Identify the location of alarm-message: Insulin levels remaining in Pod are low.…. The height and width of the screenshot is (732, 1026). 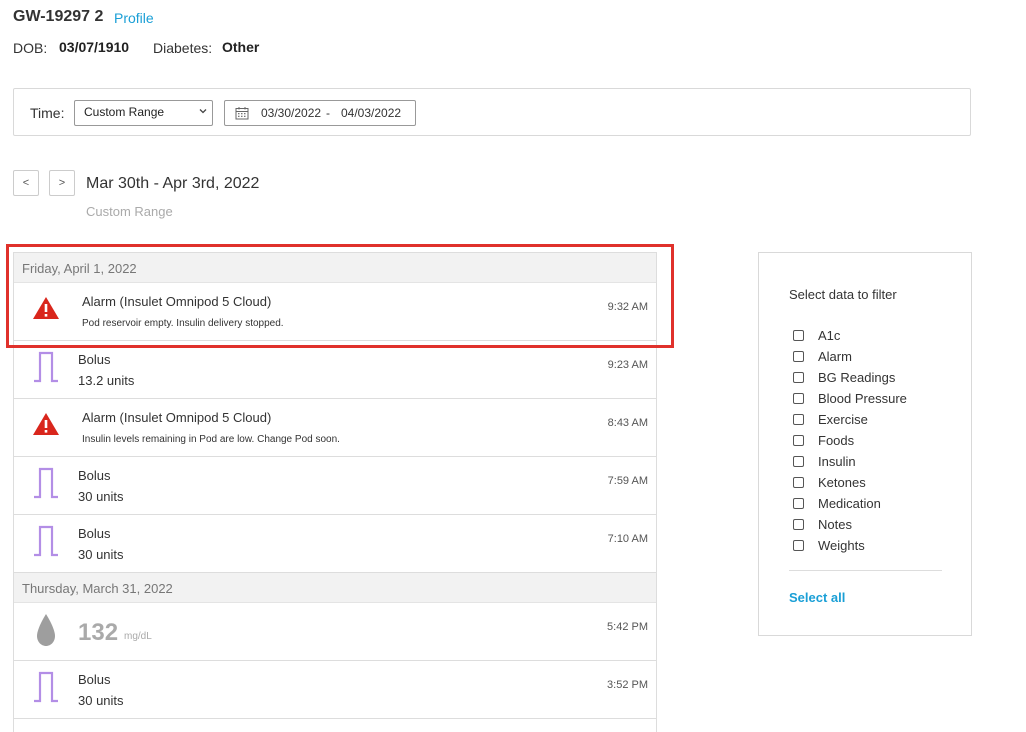
(211, 439).